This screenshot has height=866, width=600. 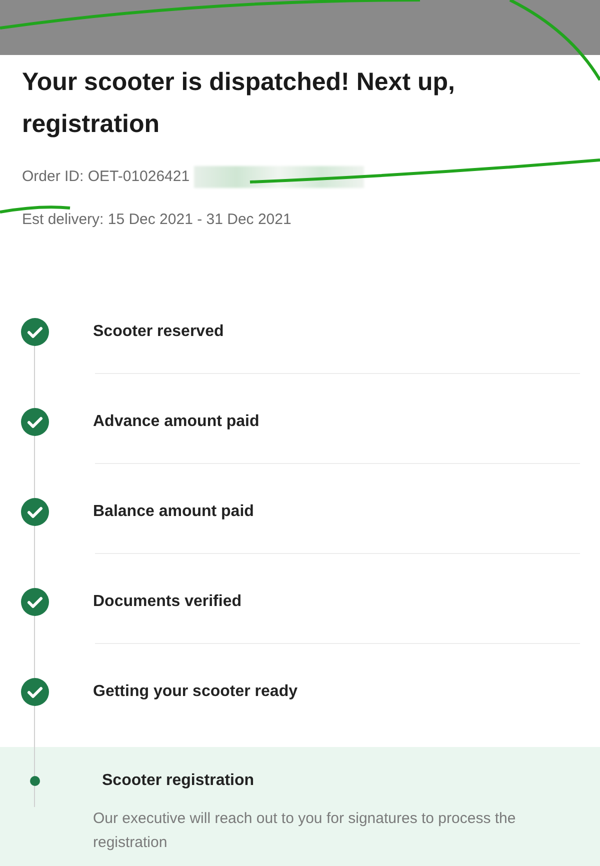 I want to click on page-title: Your scooter is dispatched! Next up, registration, so click(x=239, y=103).